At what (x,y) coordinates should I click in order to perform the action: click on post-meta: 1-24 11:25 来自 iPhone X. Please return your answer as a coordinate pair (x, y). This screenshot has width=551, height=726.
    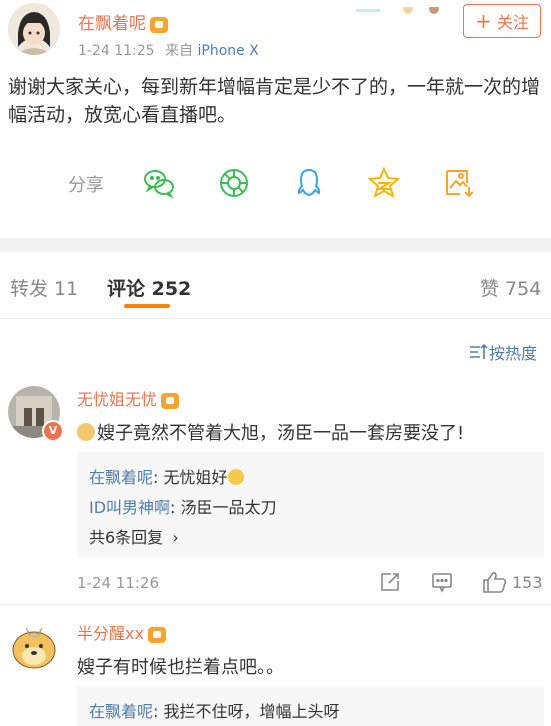
    Looking at the image, I should click on (168, 50).